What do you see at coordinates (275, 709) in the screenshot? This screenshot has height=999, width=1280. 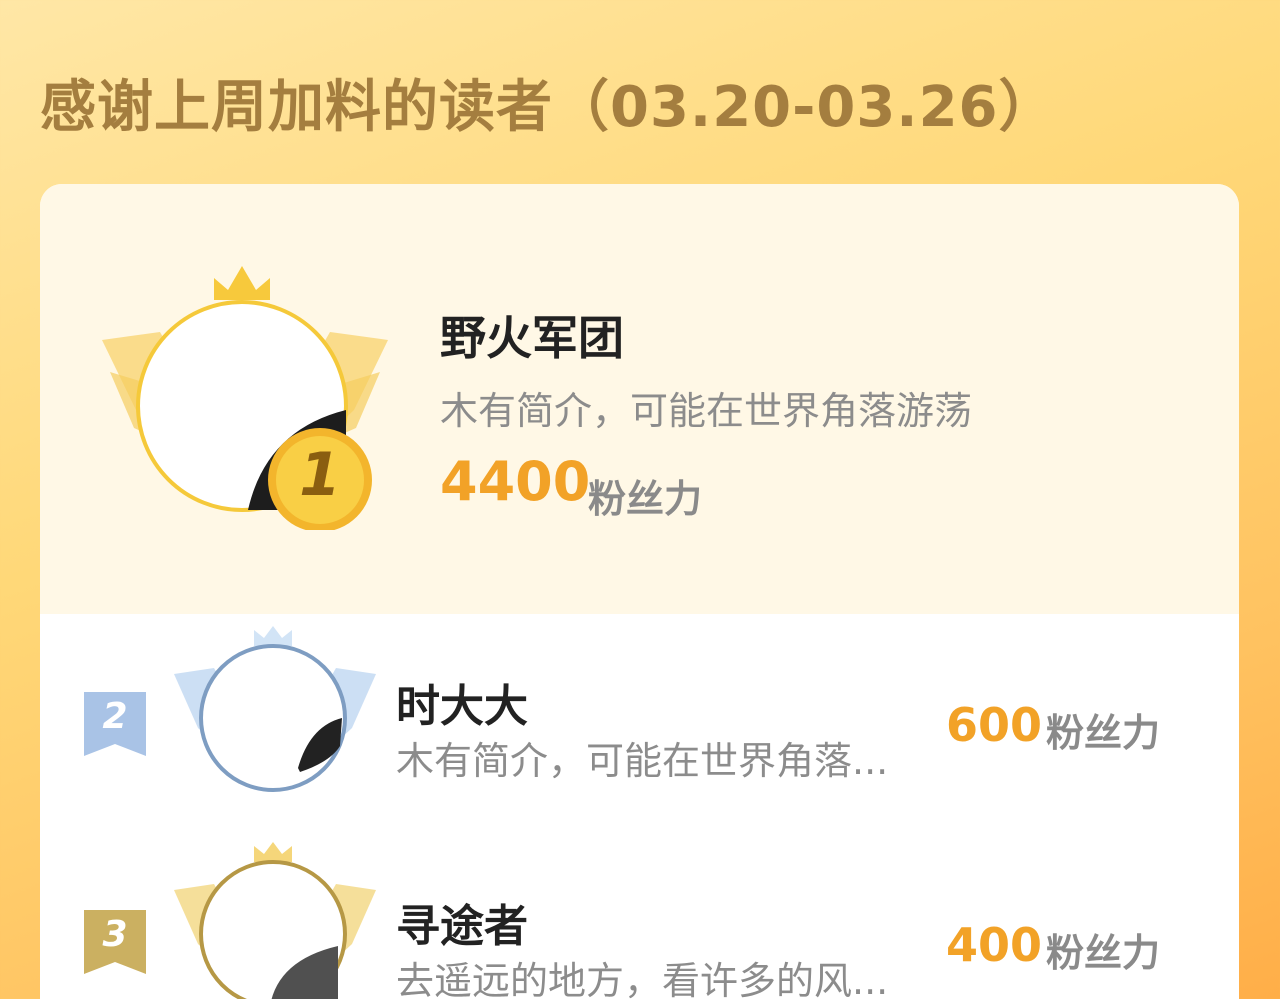 I see `crown-wings-silver-icon` at bounding box center [275, 709].